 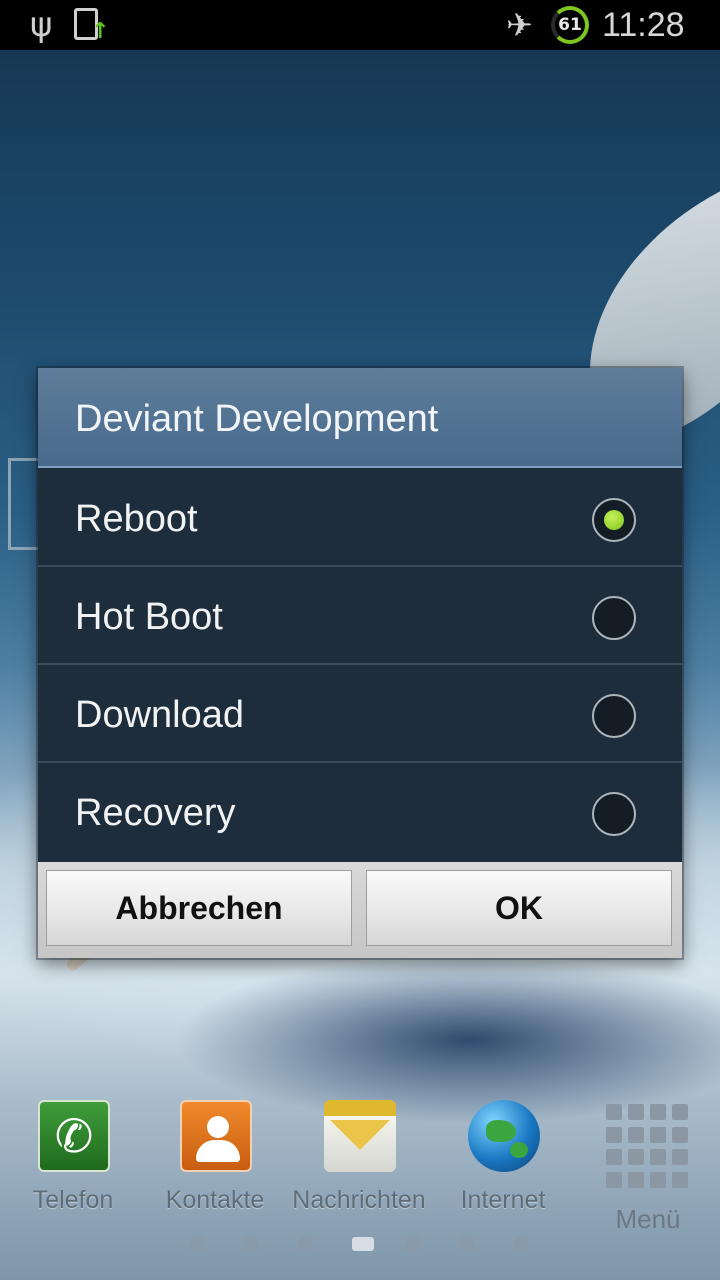 I want to click on option-label: Hot Boot, so click(x=149, y=617).